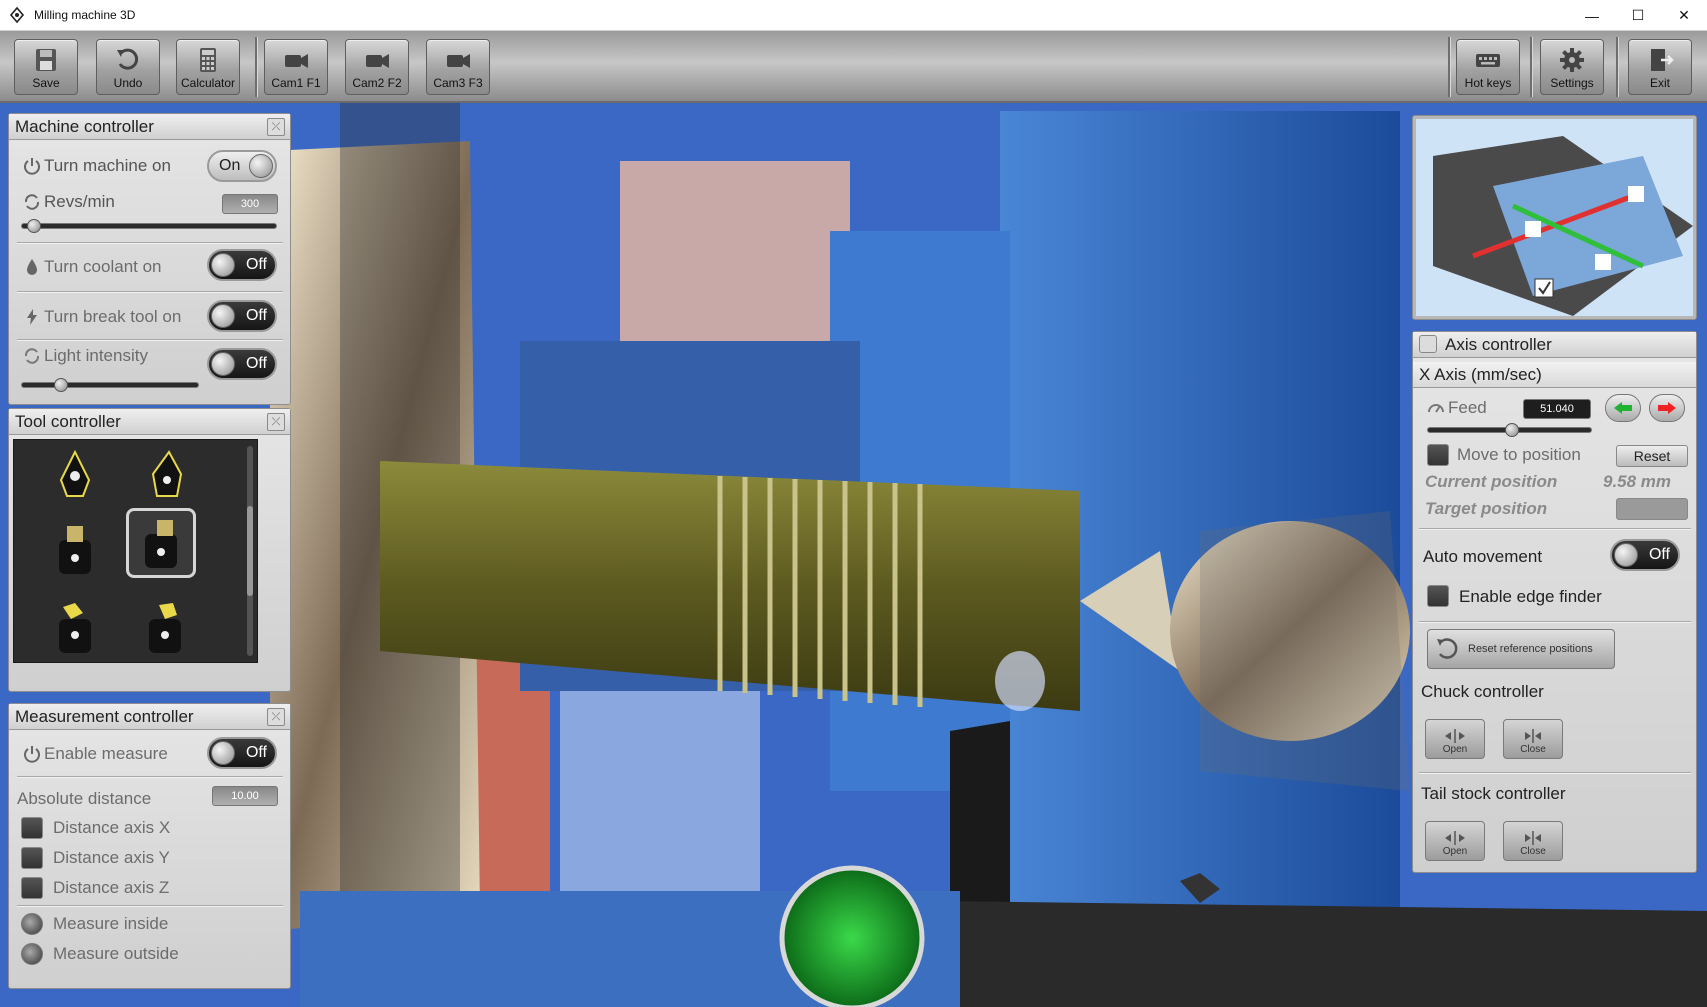 This screenshot has width=1707, height=1007. I want to click on tail-open-button: Open, so click(1455, 841).